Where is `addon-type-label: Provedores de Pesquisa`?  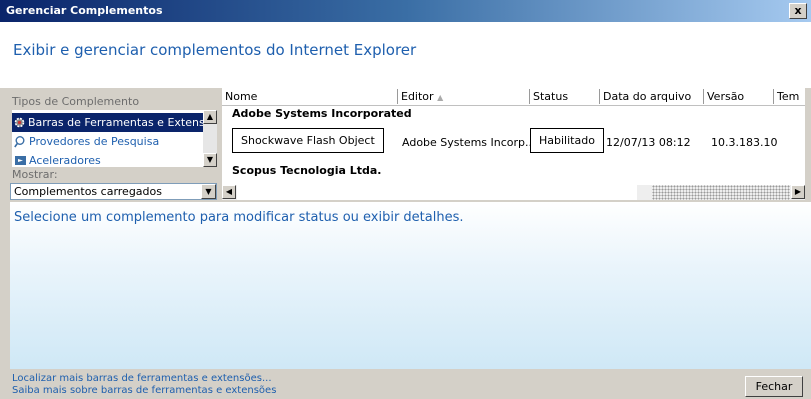 addon-type-label: Provedores de Pesquisa is located at coordinates (94, 141).